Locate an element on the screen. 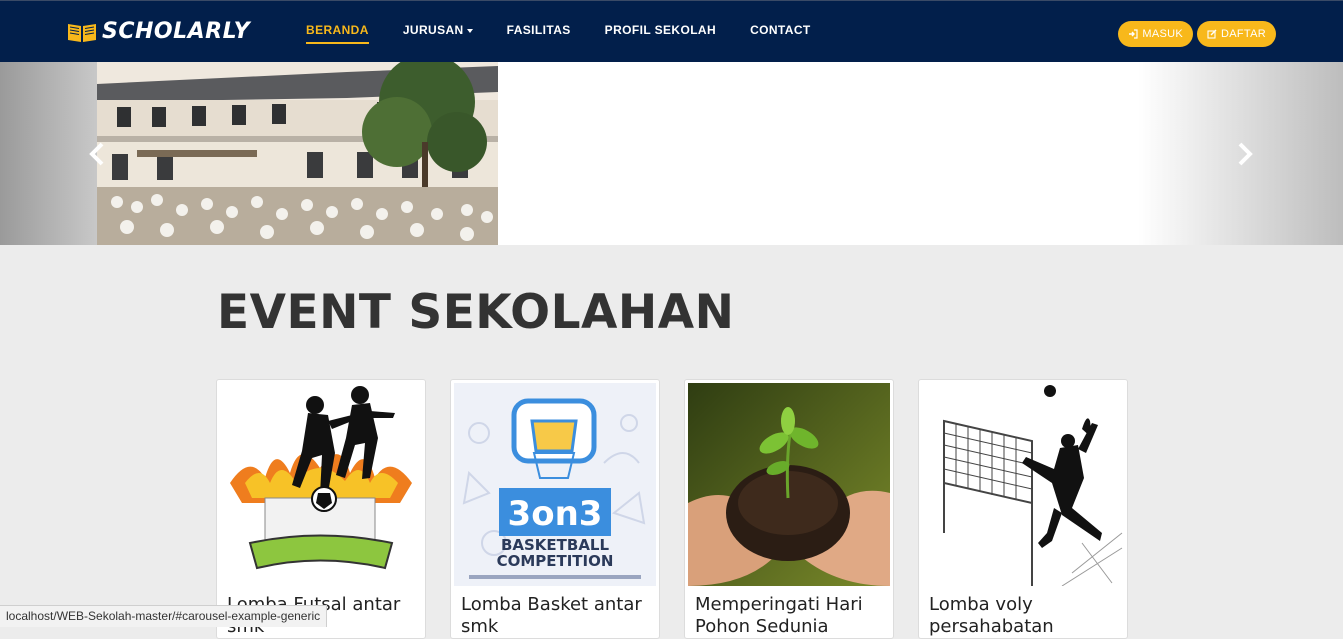 This screenshot has height=639, width=1343. nav-item-profil-sekolah: PROFIL SEKOLAH is located at coordinates (660, 33).